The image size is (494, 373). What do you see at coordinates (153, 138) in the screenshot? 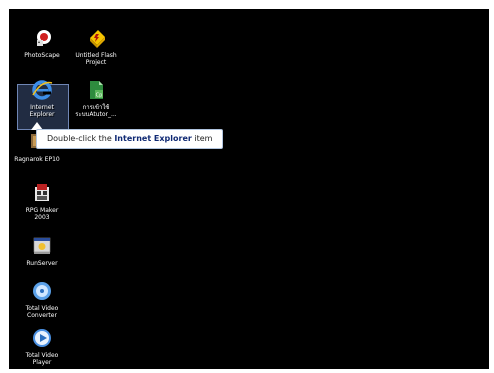
I see `tooltip-highlight: Internet Explorer` at bounding box center [153, 138].